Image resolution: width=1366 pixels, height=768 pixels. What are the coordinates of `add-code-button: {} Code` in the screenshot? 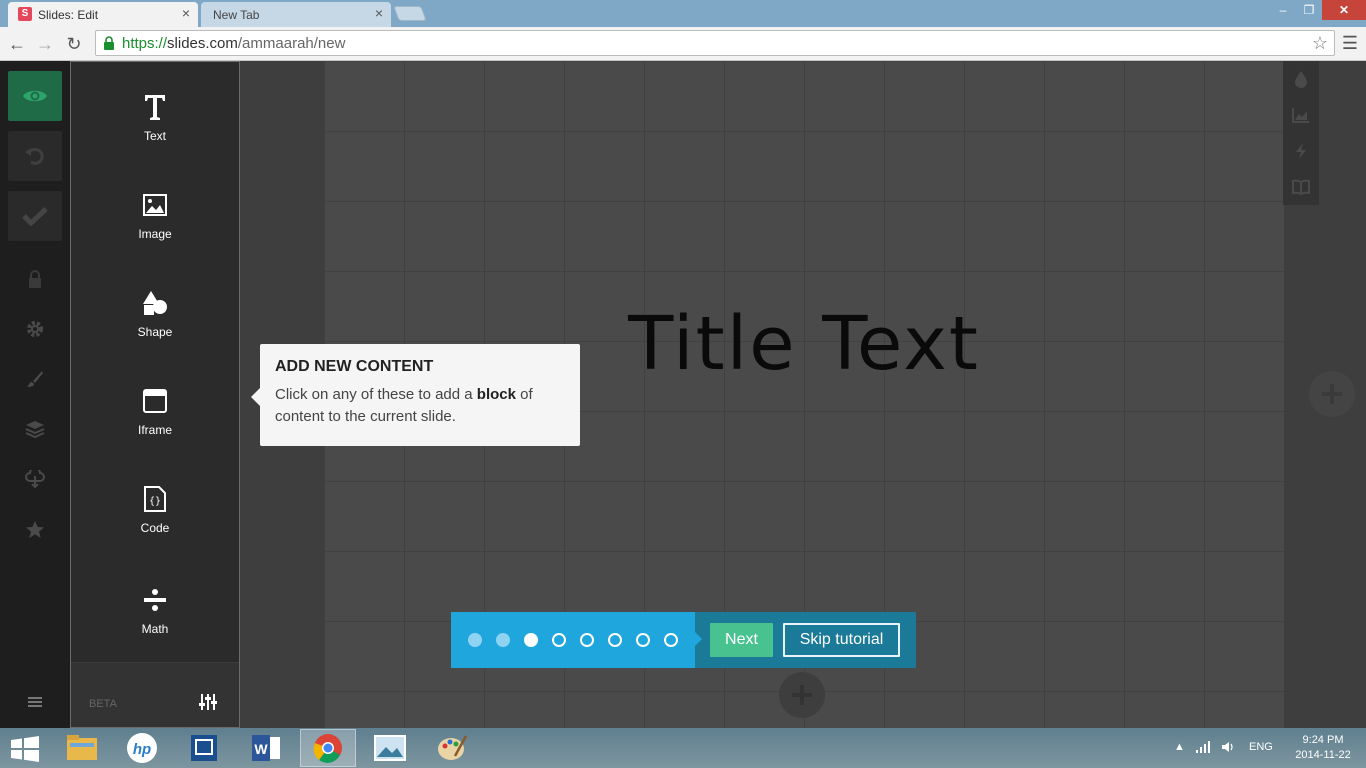 It's located at (155, 522).